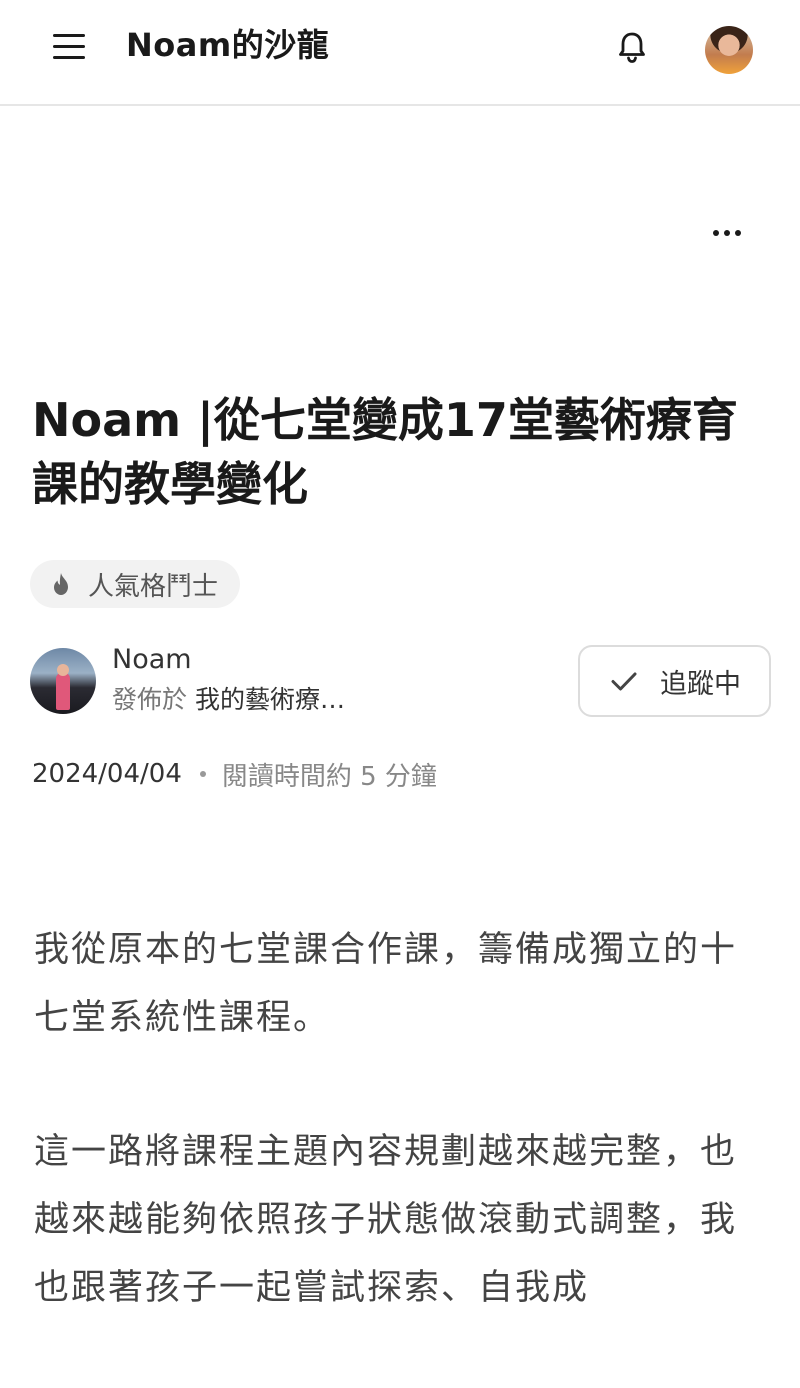 The image size is (800, 1388). I want to click on tag-label: 人氣格鬥士, so click(153, 586).